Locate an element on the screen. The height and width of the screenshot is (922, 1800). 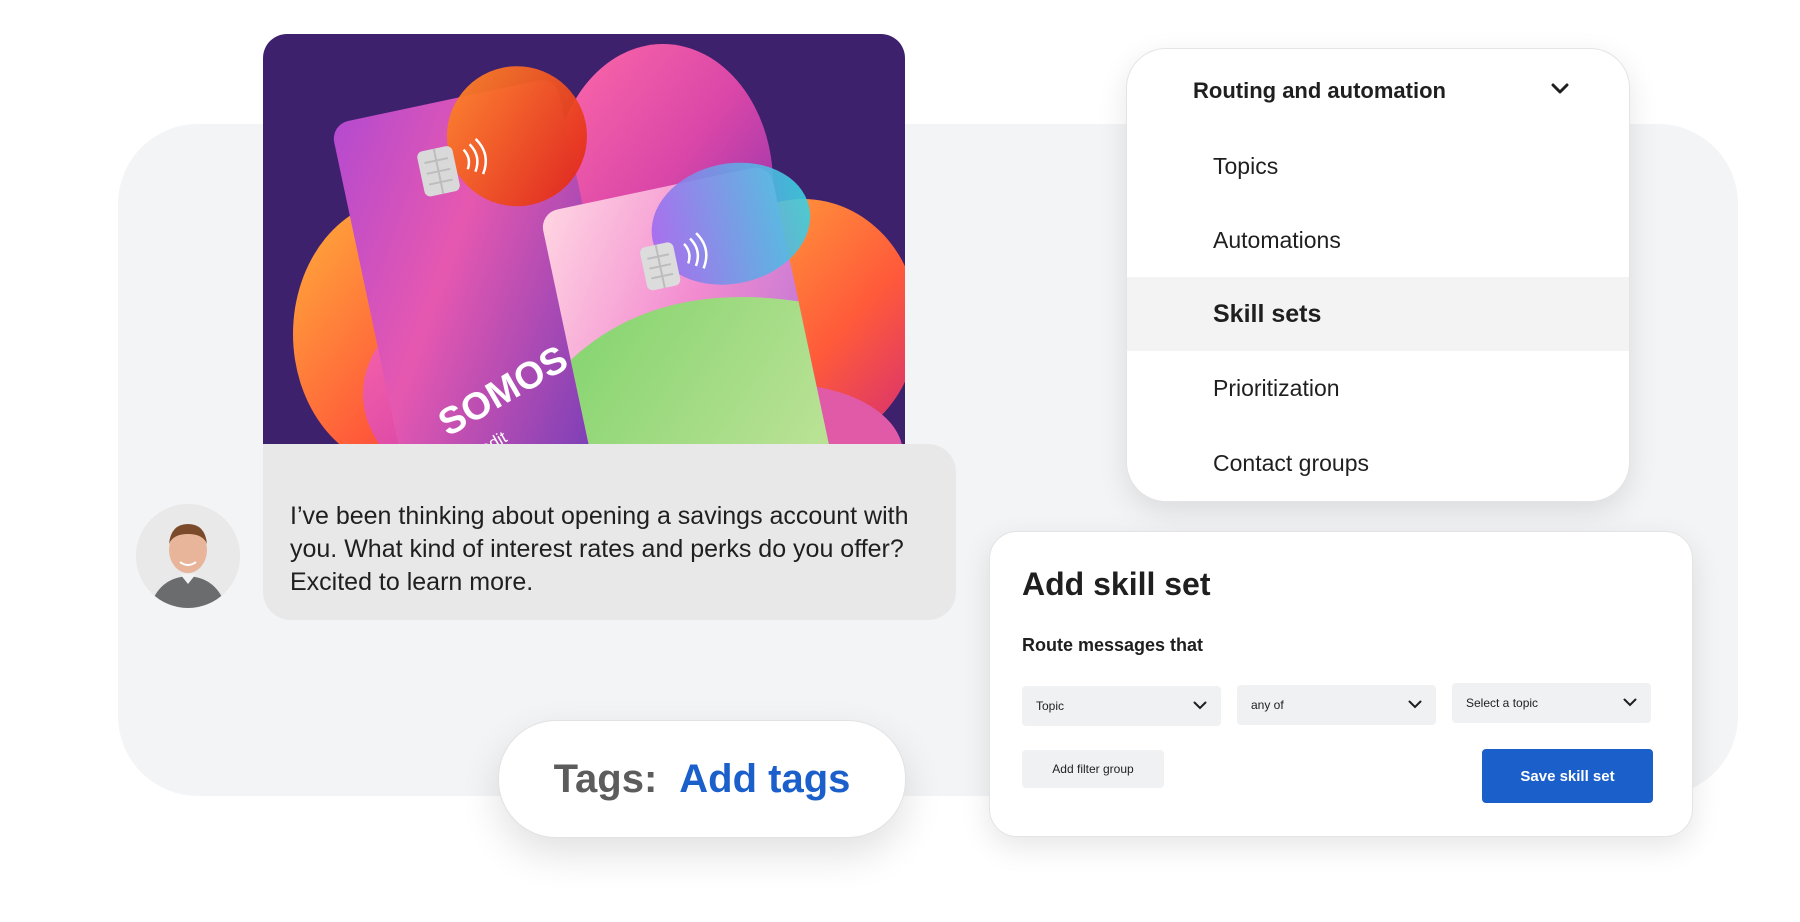
filter-field-select: Topic is located at coordinates (1121, 706).